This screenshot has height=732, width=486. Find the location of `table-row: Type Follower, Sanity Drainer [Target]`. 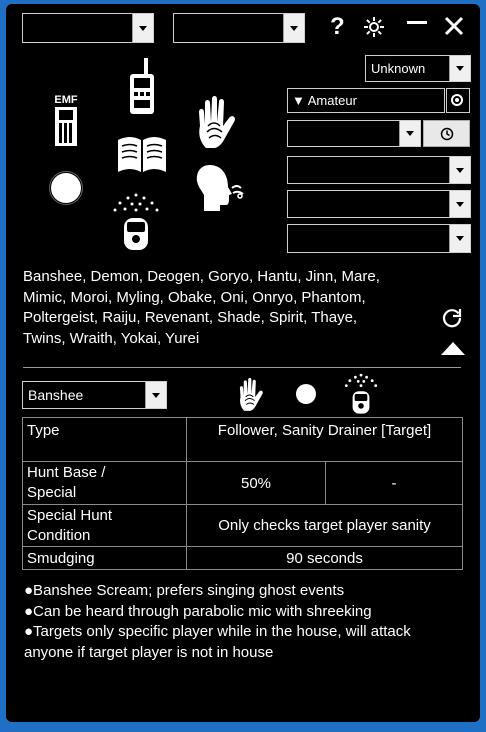

table-row: Type Follower, Sanity Drainer [Target] is located at coordinates (242, 439).